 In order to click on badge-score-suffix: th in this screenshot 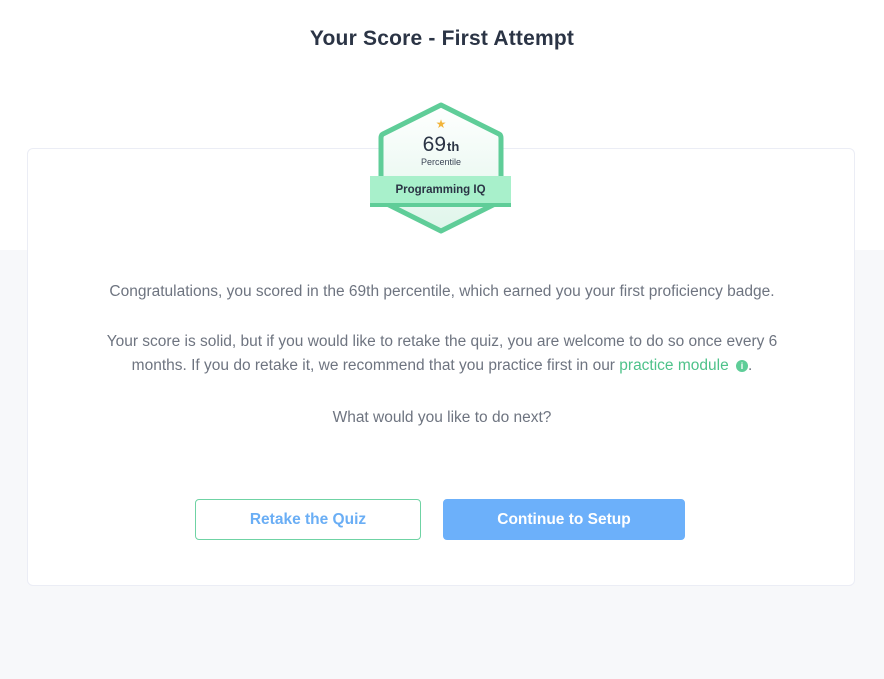, I will do `click(453, 146)`.